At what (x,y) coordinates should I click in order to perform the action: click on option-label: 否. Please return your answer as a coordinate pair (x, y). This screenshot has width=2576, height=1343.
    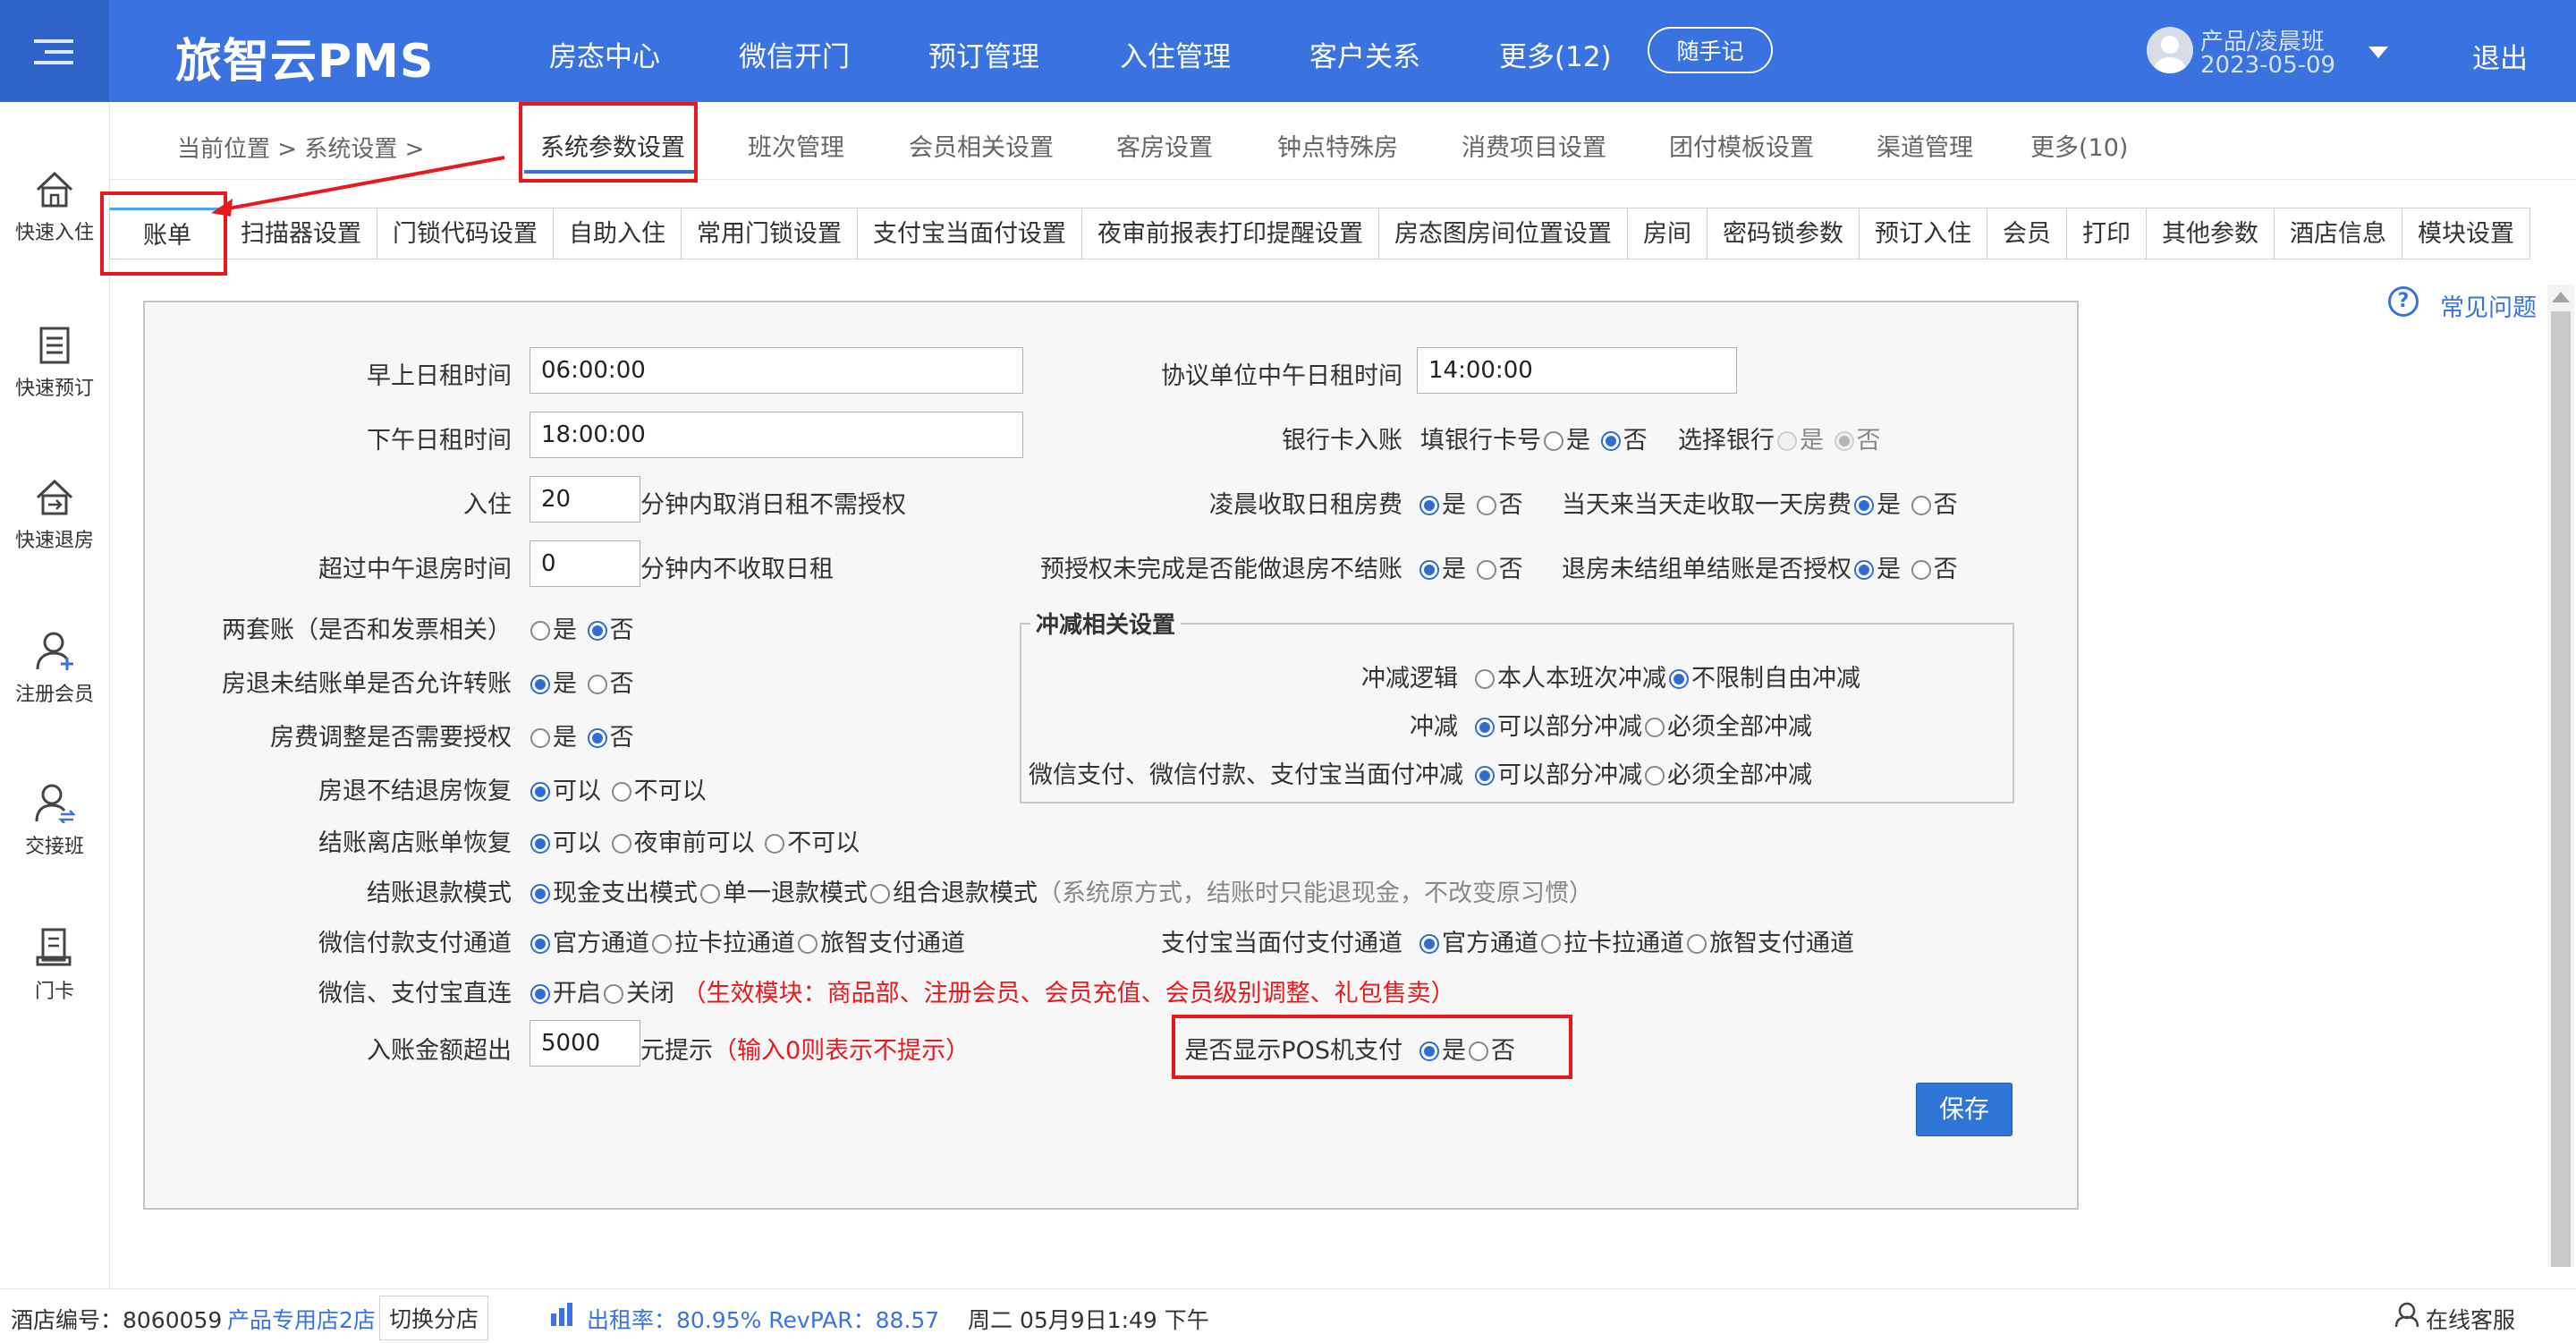
    Looking at the image, I should click on (621, 684).